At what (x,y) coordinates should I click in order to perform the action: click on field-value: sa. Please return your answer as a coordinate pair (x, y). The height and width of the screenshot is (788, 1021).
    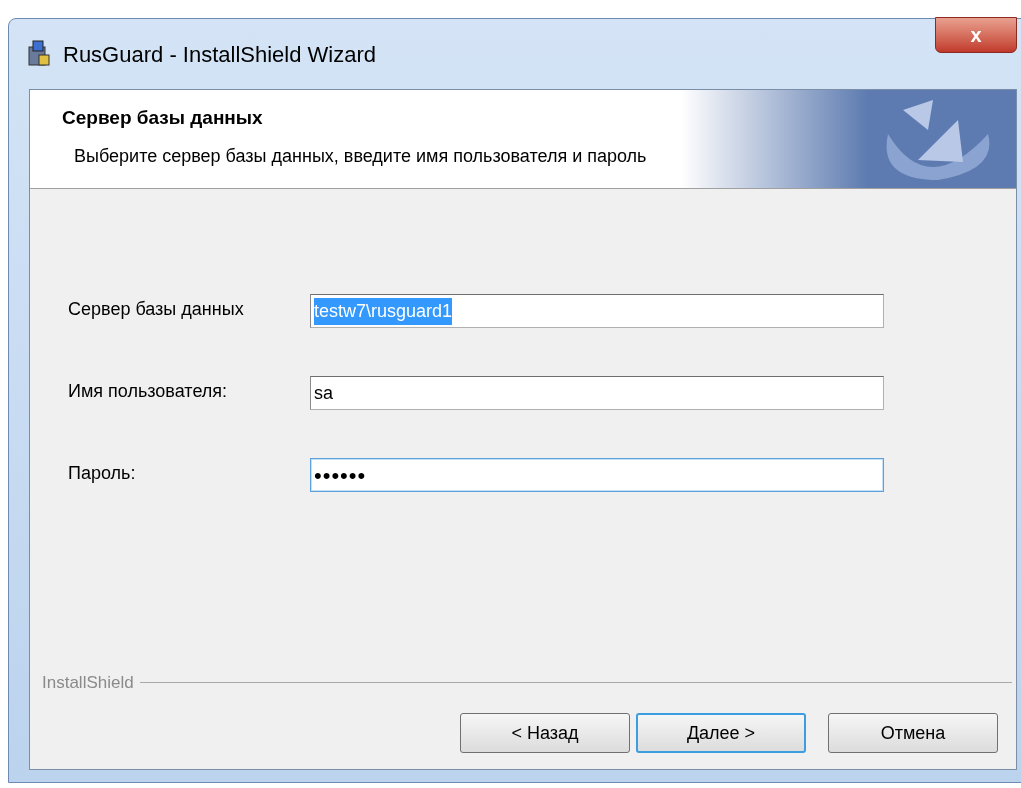
    Looking at the image, I should click on (323, 393).